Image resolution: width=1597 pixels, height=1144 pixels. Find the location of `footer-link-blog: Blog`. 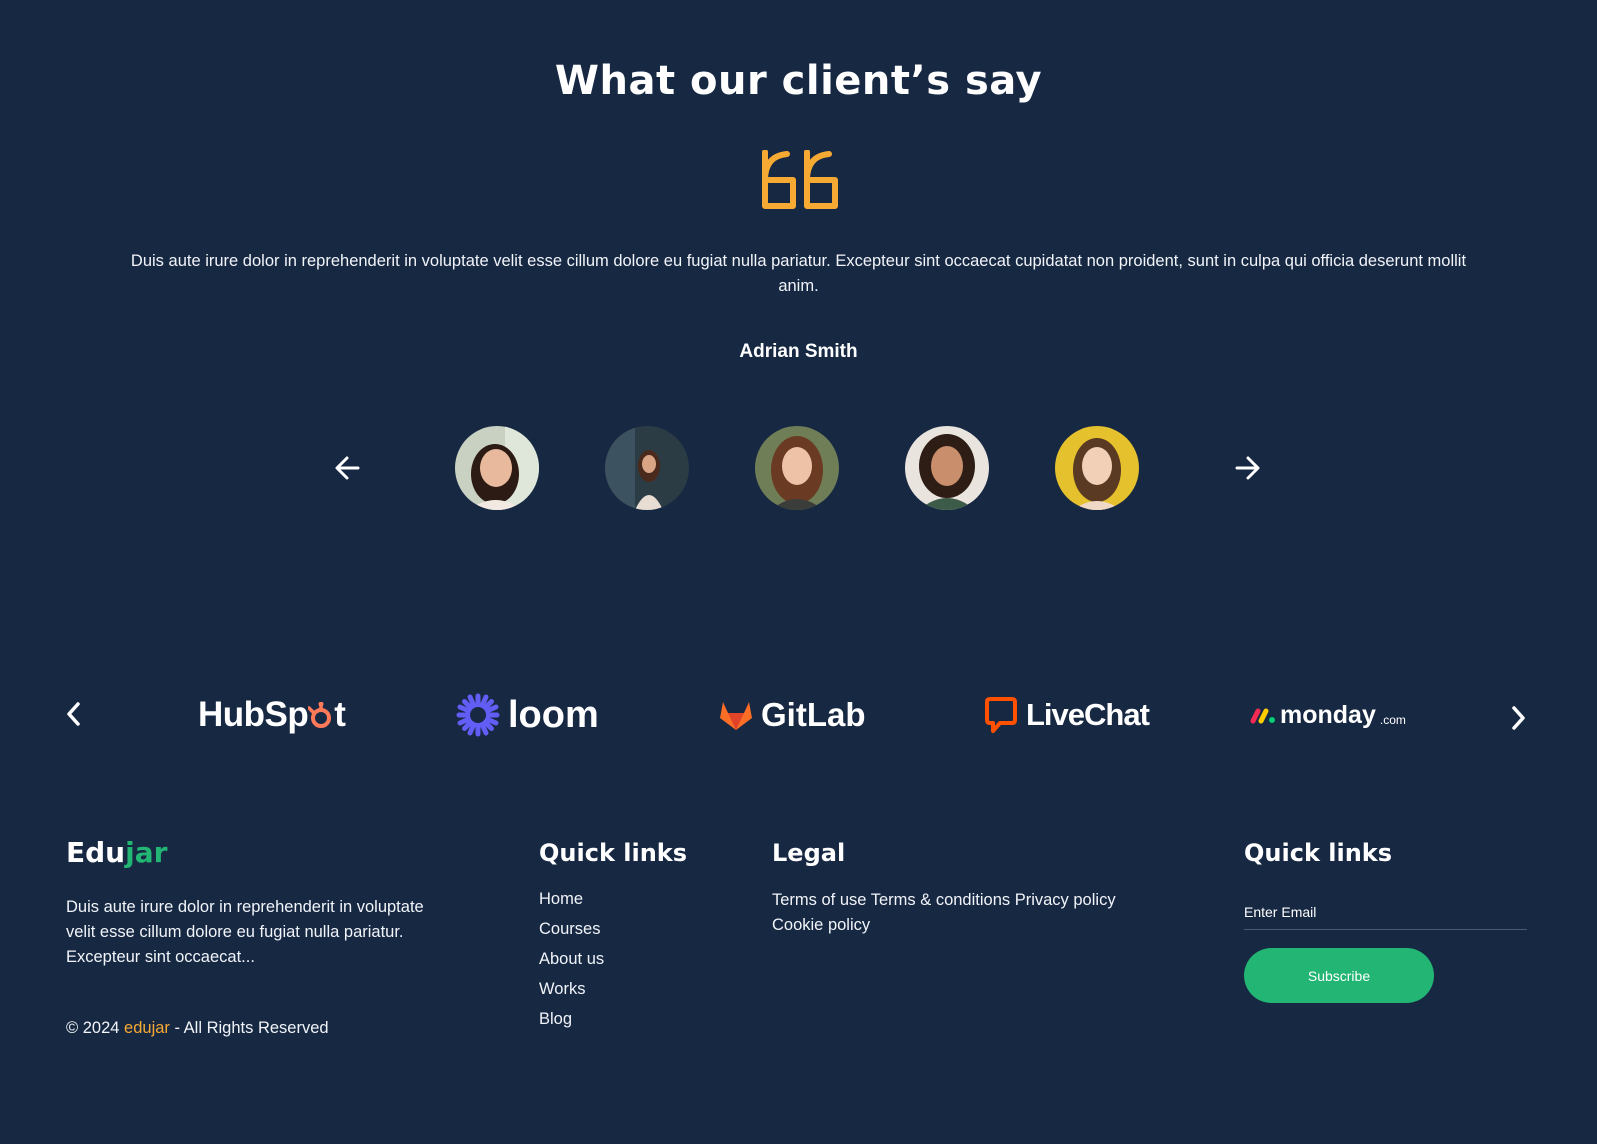

footer-link-blog: Blog is located at coordinates (571, 1019).